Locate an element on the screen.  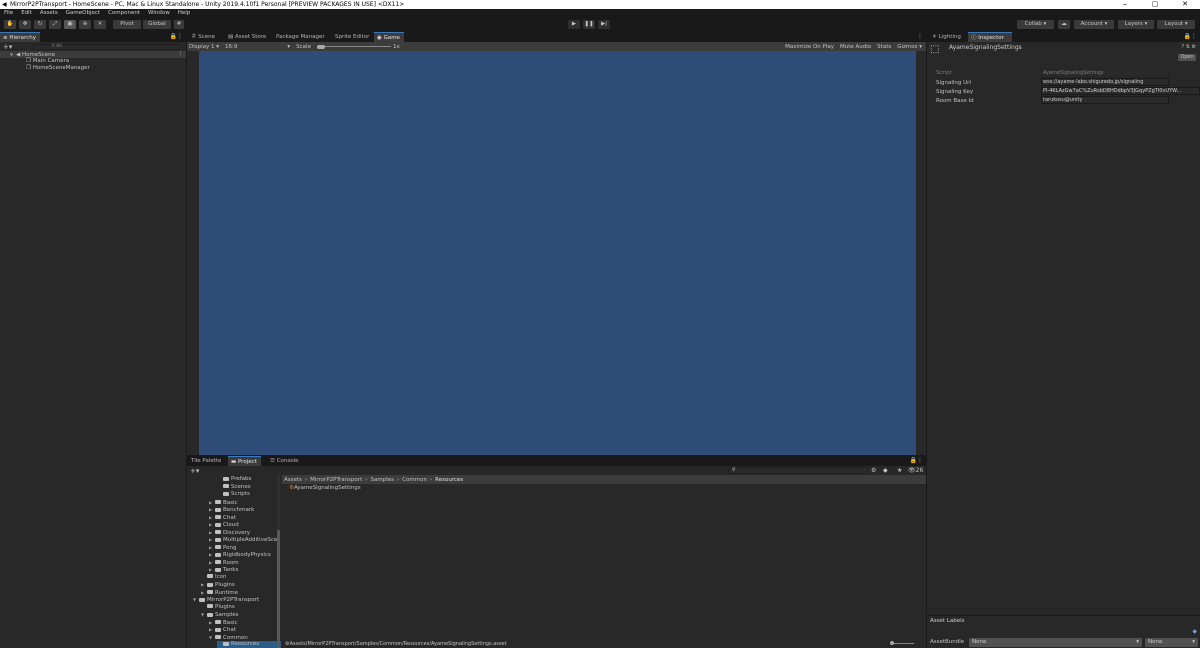
favorite-icon: ★ is located at coordinates (899, 470).